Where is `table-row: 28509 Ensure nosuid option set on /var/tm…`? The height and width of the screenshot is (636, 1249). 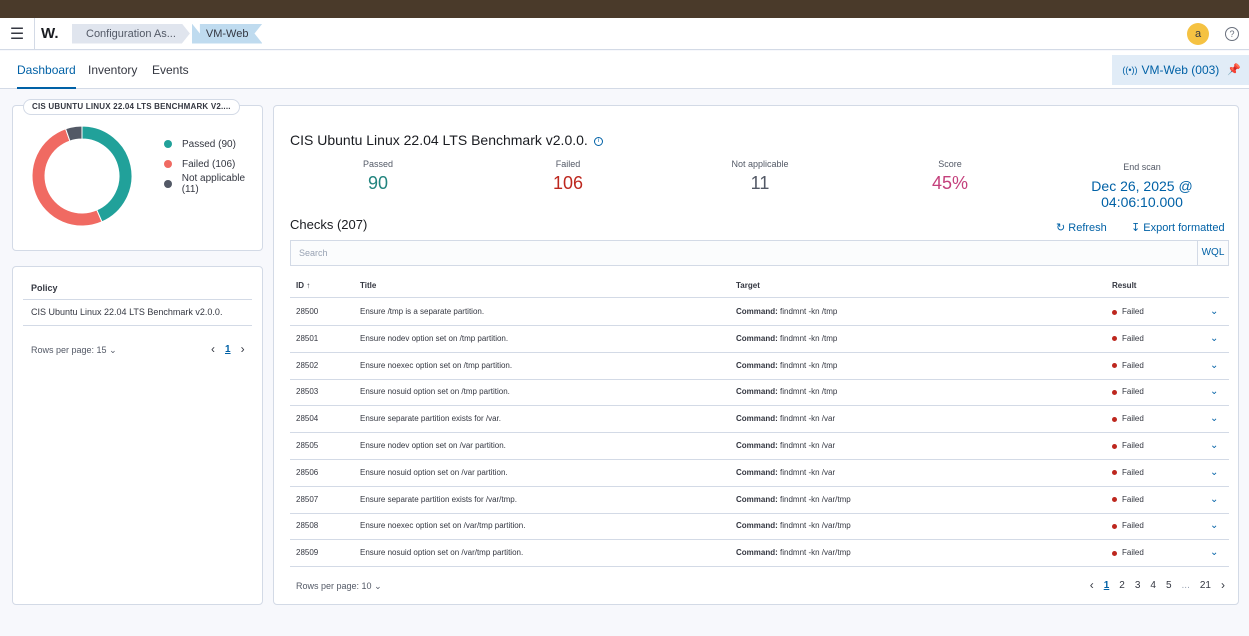
table-row: 28509 Ensure nosuid option set on /var/tm… is located at coordinates (759, 554).